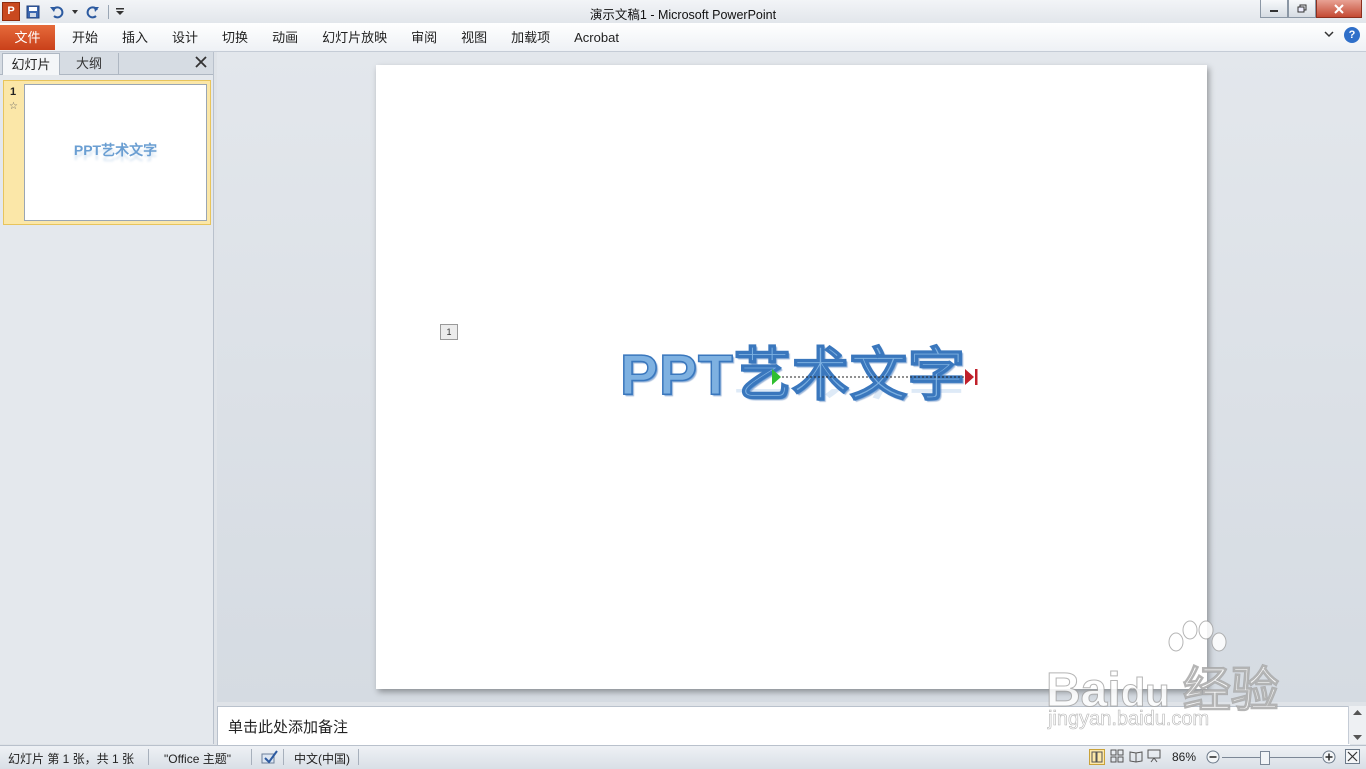 Image resolution: width=1366 pixels, height=769 pixels. Describe the element at coordinates (1213, 758) in the screenshot. I see `zoom-out-icon` at that location.